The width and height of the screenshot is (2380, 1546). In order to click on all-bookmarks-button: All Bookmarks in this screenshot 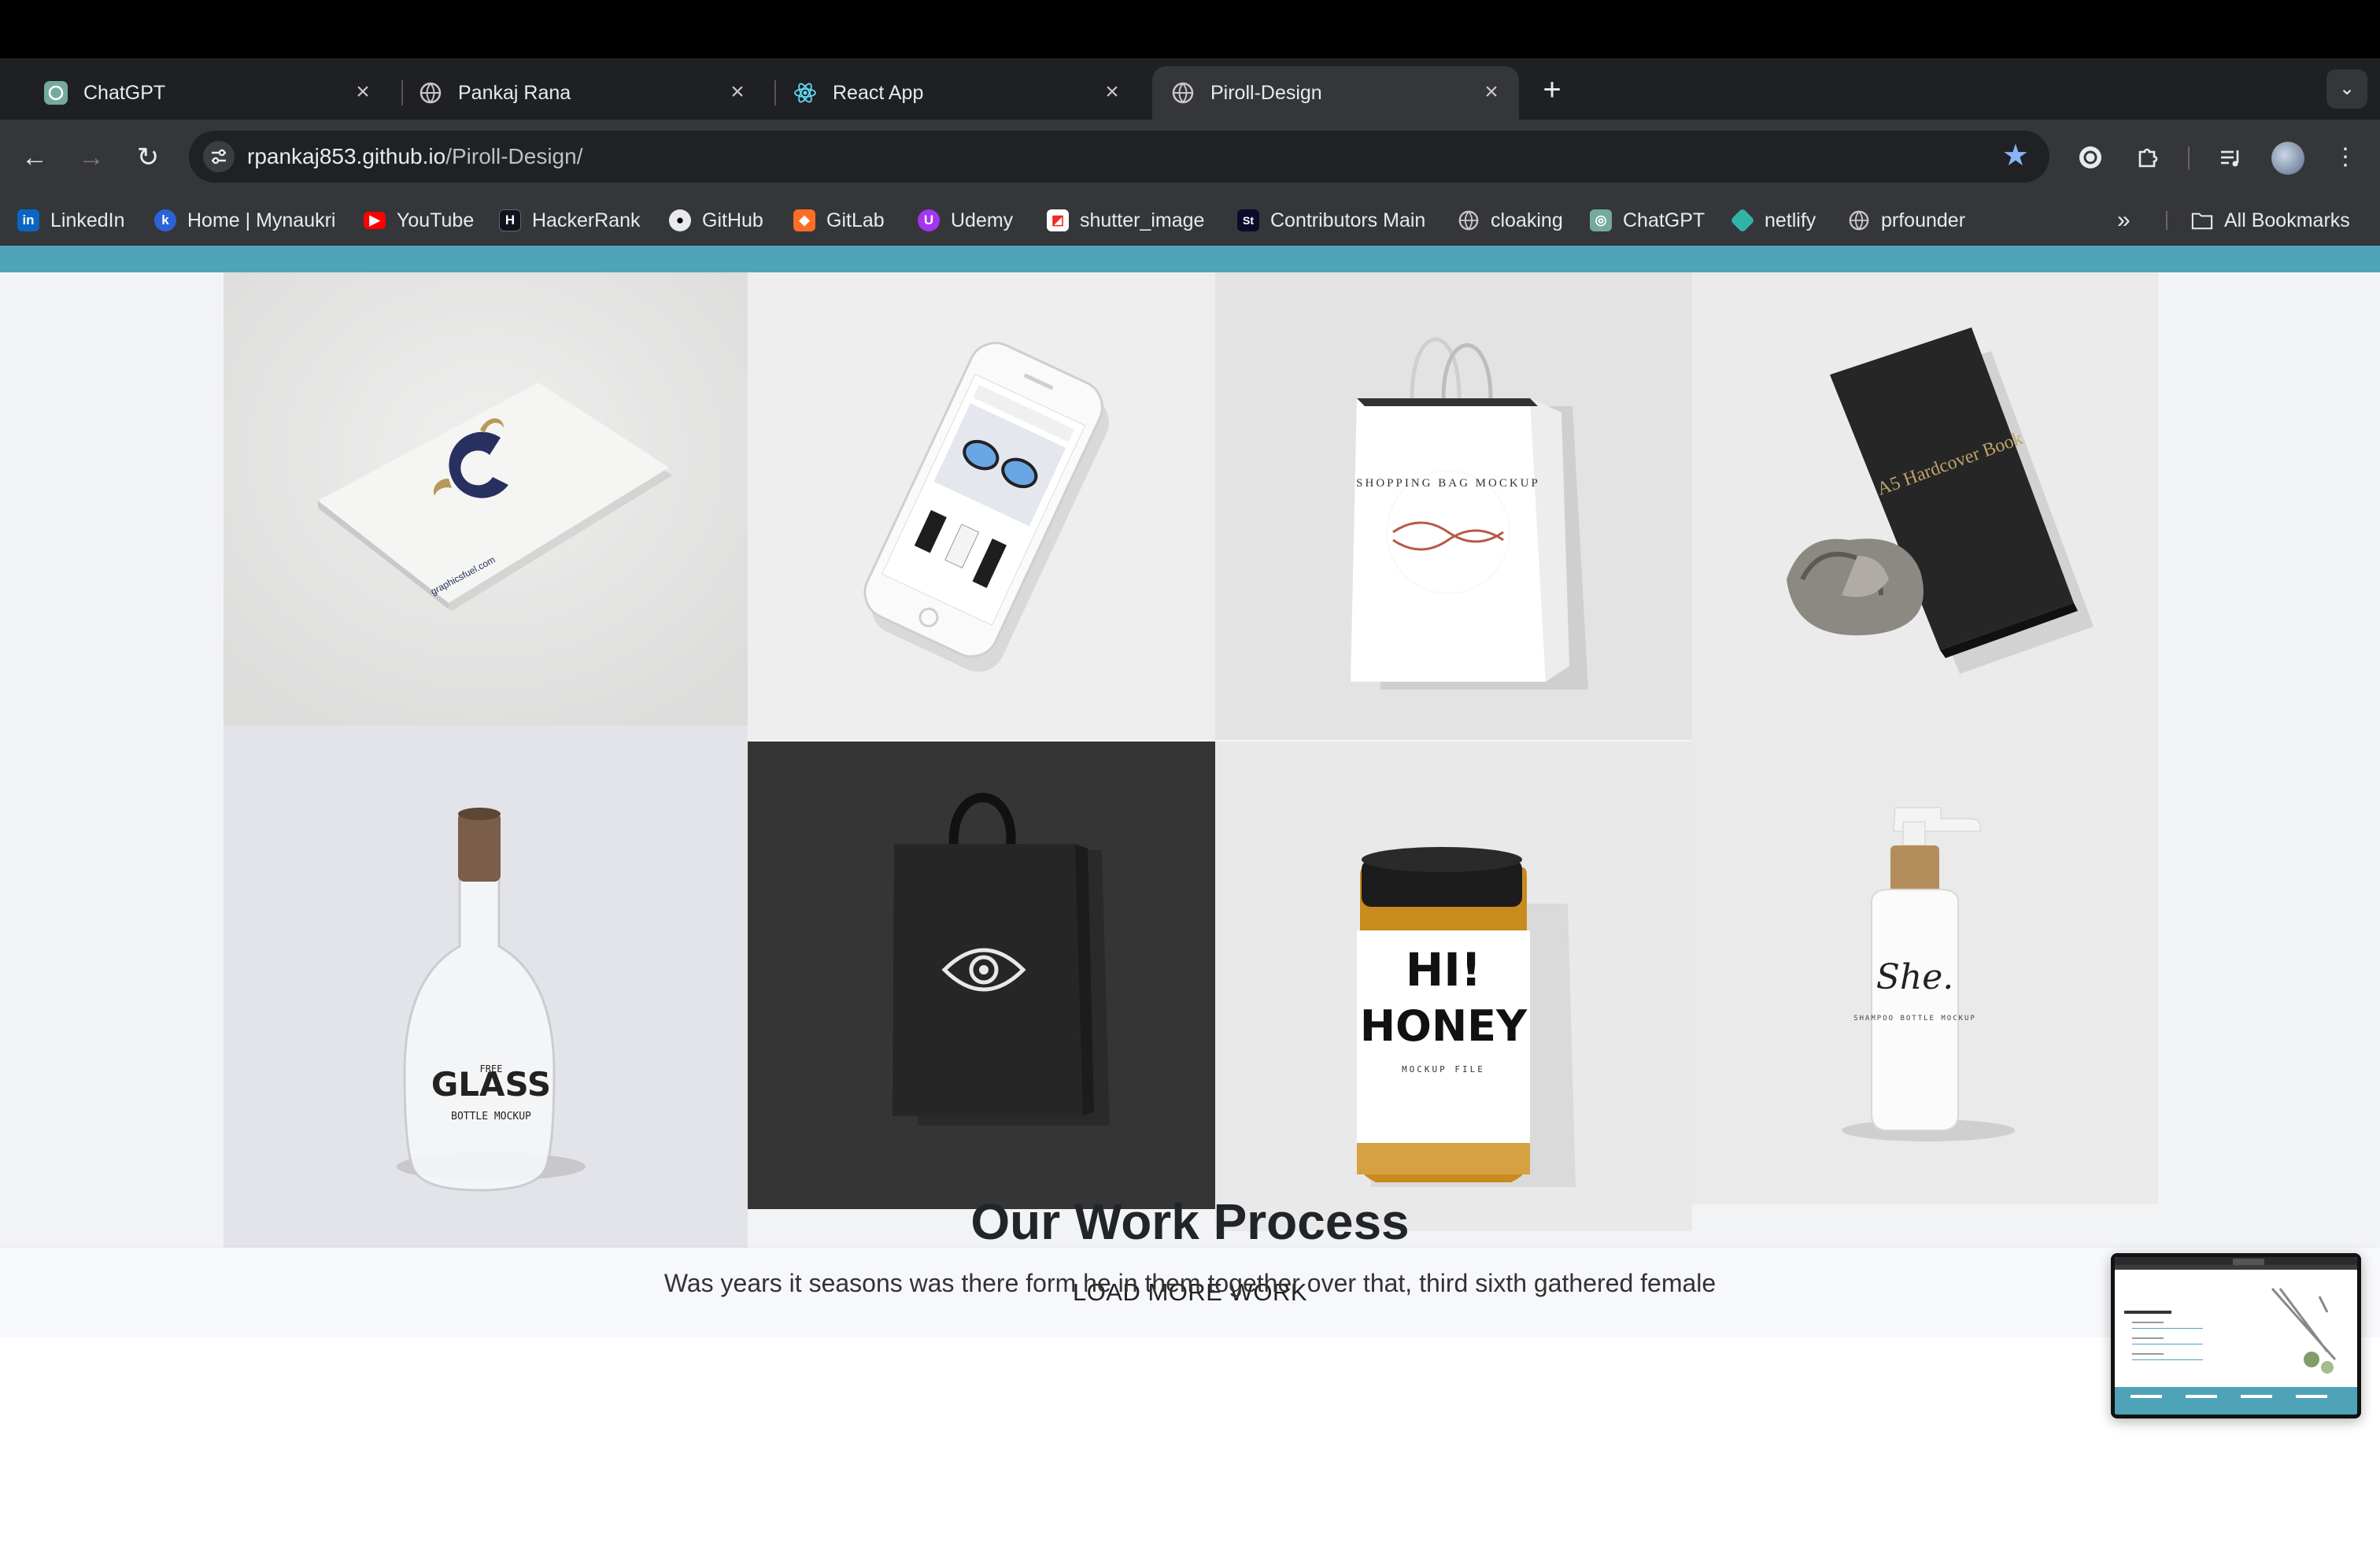, I will do `click(2270, 220)`.